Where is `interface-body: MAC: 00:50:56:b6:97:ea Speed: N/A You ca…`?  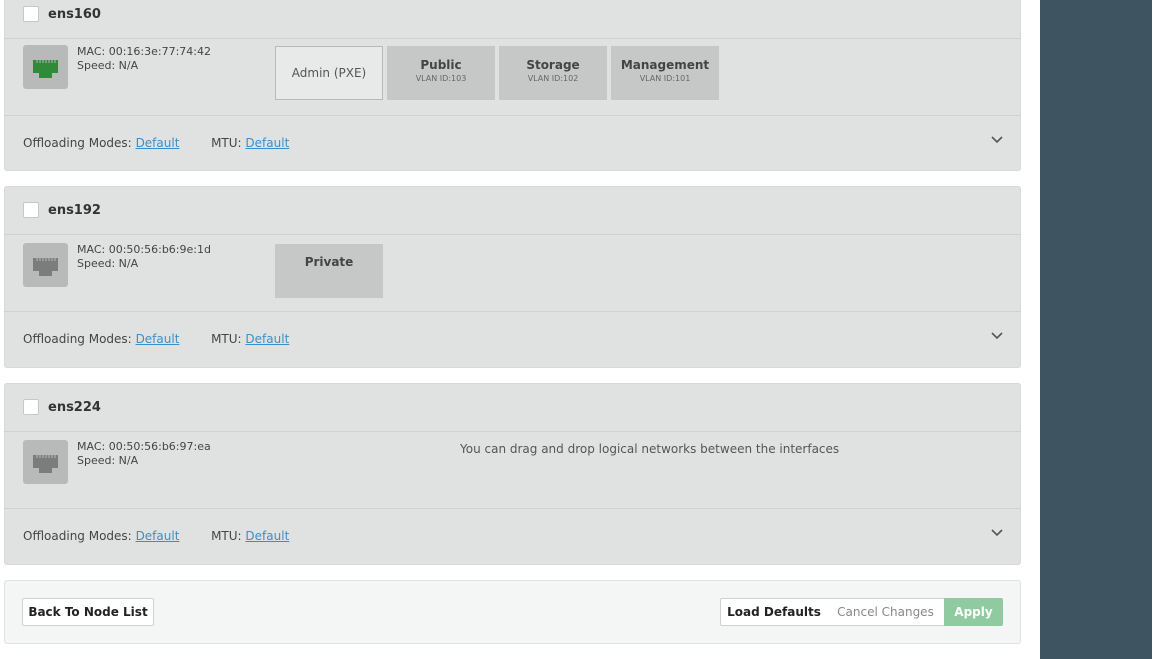
interface-body: MAC: 00:50:56:b6:97:ea Speed: N/A You ca… is located at coordinates (512, 470).